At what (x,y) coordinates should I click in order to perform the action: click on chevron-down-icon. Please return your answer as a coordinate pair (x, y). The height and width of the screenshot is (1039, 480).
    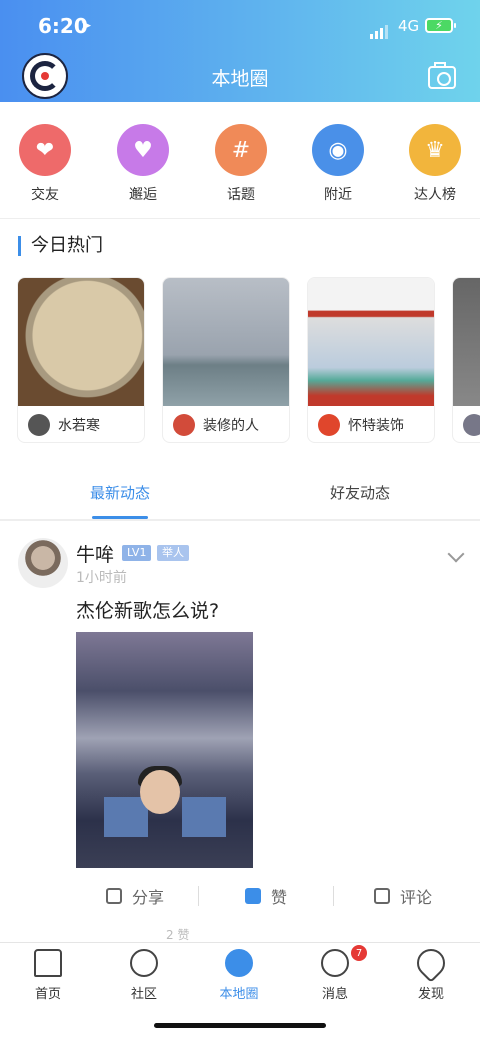
    Looking at the image, I should click on (456, 554).